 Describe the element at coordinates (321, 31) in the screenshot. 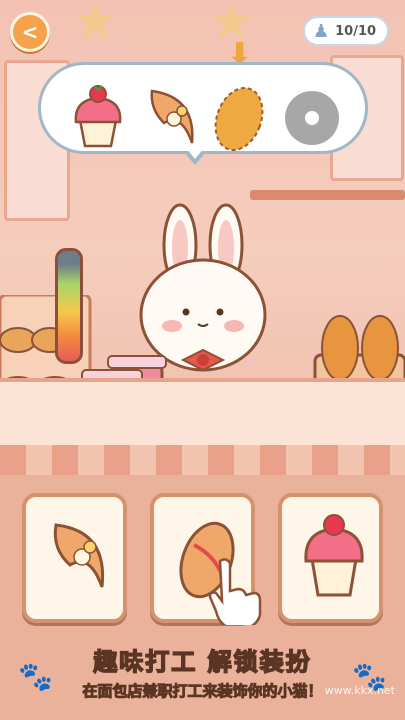

I see `person-icon: ♟` at that location.